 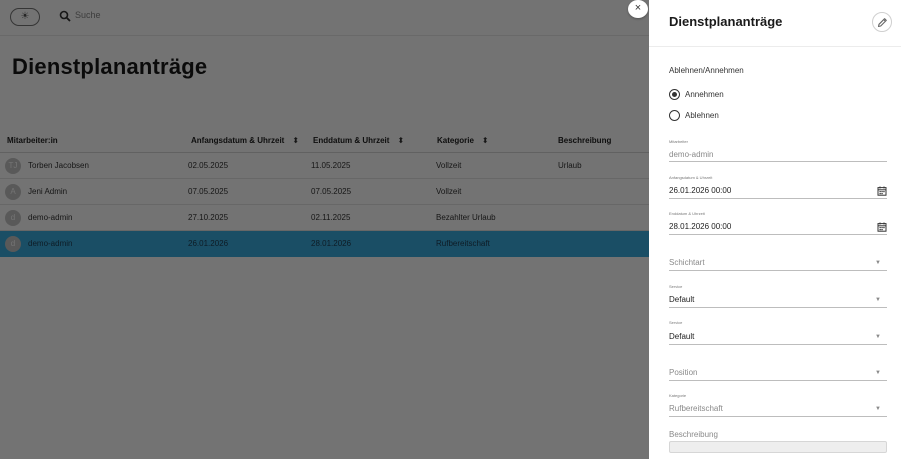 I want to click on end-datetime-label: Enddatum & Uhrzeit, so click(x=687, y=213).